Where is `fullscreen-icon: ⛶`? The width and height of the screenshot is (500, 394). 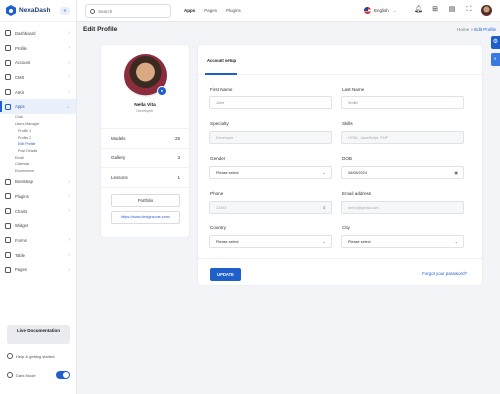 fullscreen-icon: ⛶ is located at coordinates (469, 10).